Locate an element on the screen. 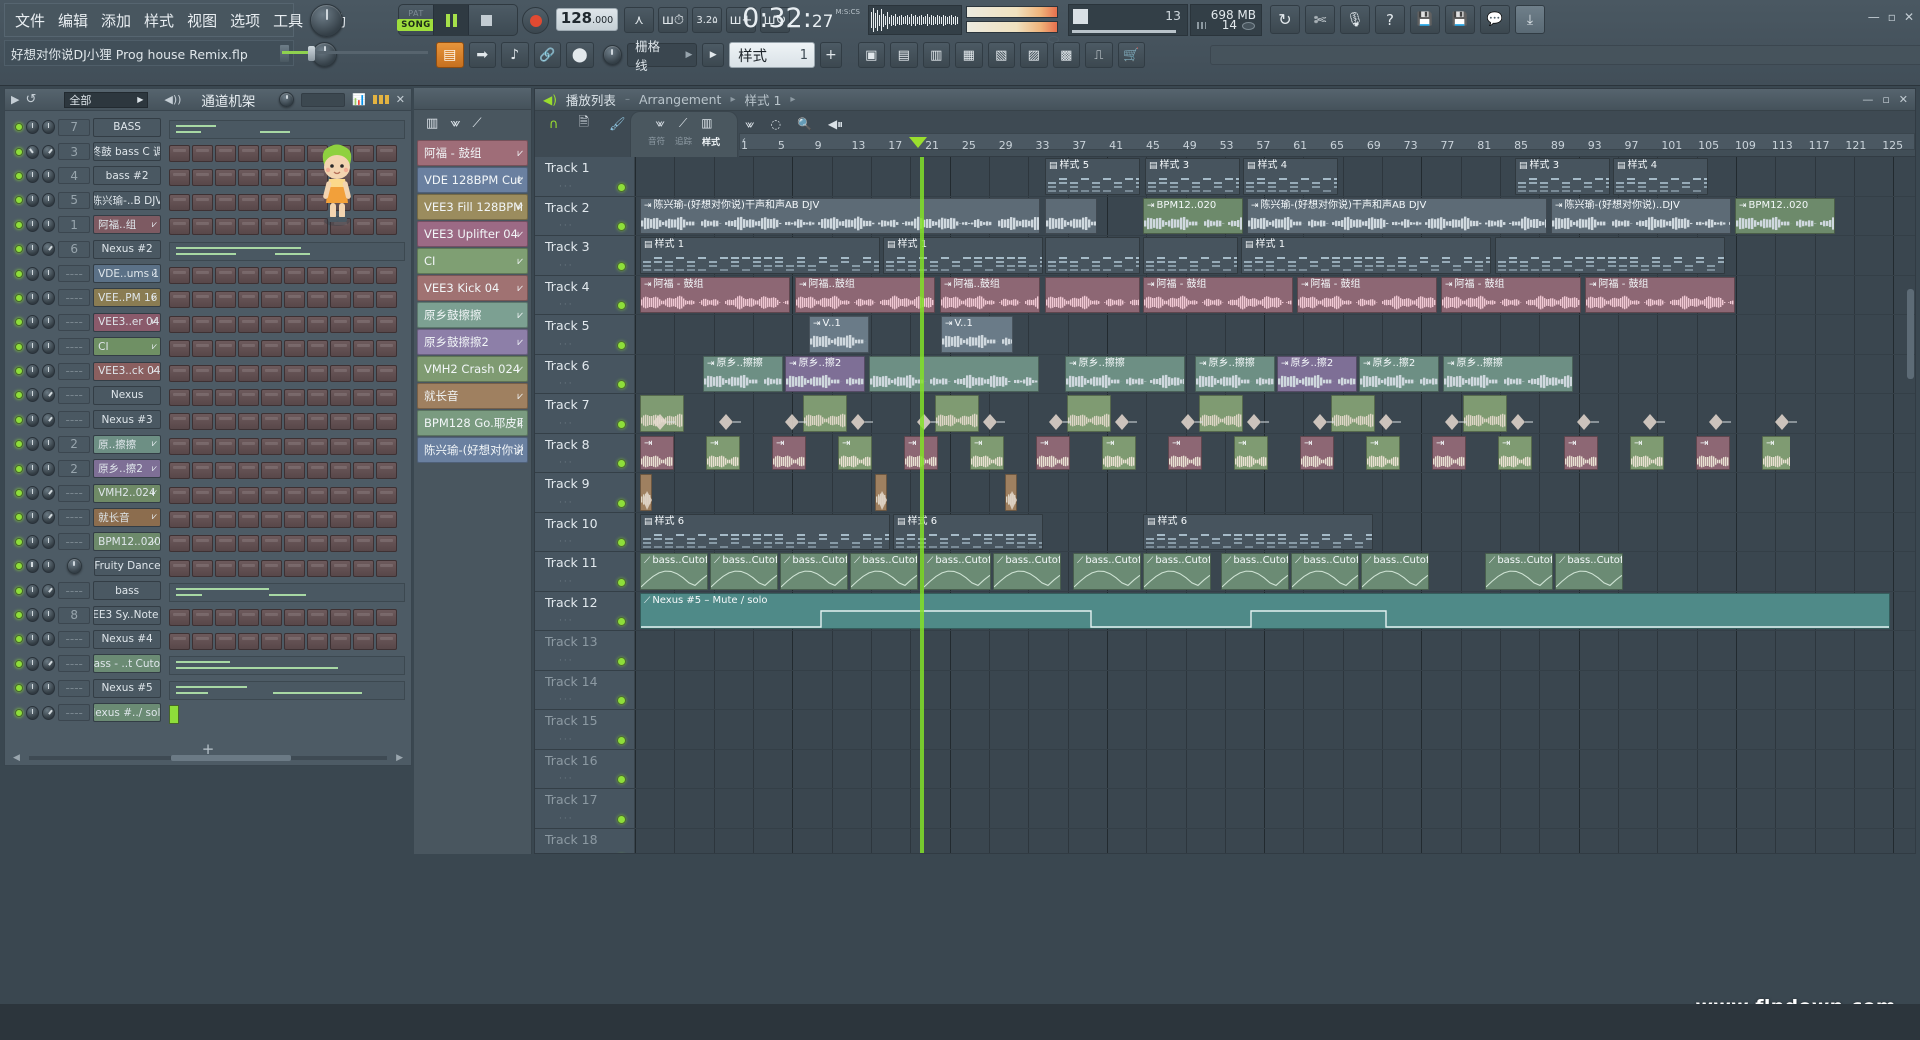  channel-name-button: Nexus #../ solo is located at coordinates (127, 713).